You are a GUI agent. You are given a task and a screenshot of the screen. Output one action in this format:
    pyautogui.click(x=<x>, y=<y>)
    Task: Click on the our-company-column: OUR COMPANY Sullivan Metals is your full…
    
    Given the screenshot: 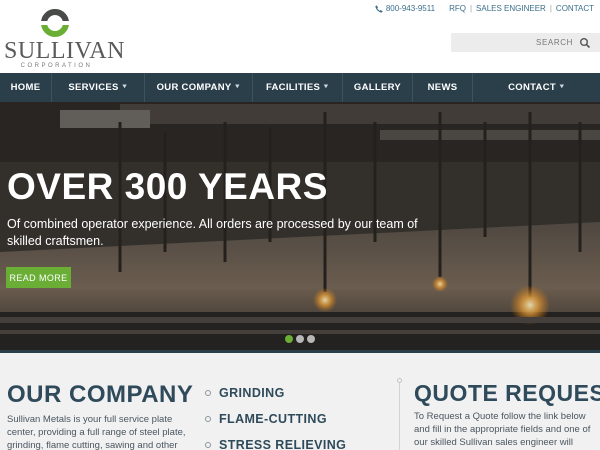 What is the action you would take?
    pyautogui.click(x=100, y=415)
    